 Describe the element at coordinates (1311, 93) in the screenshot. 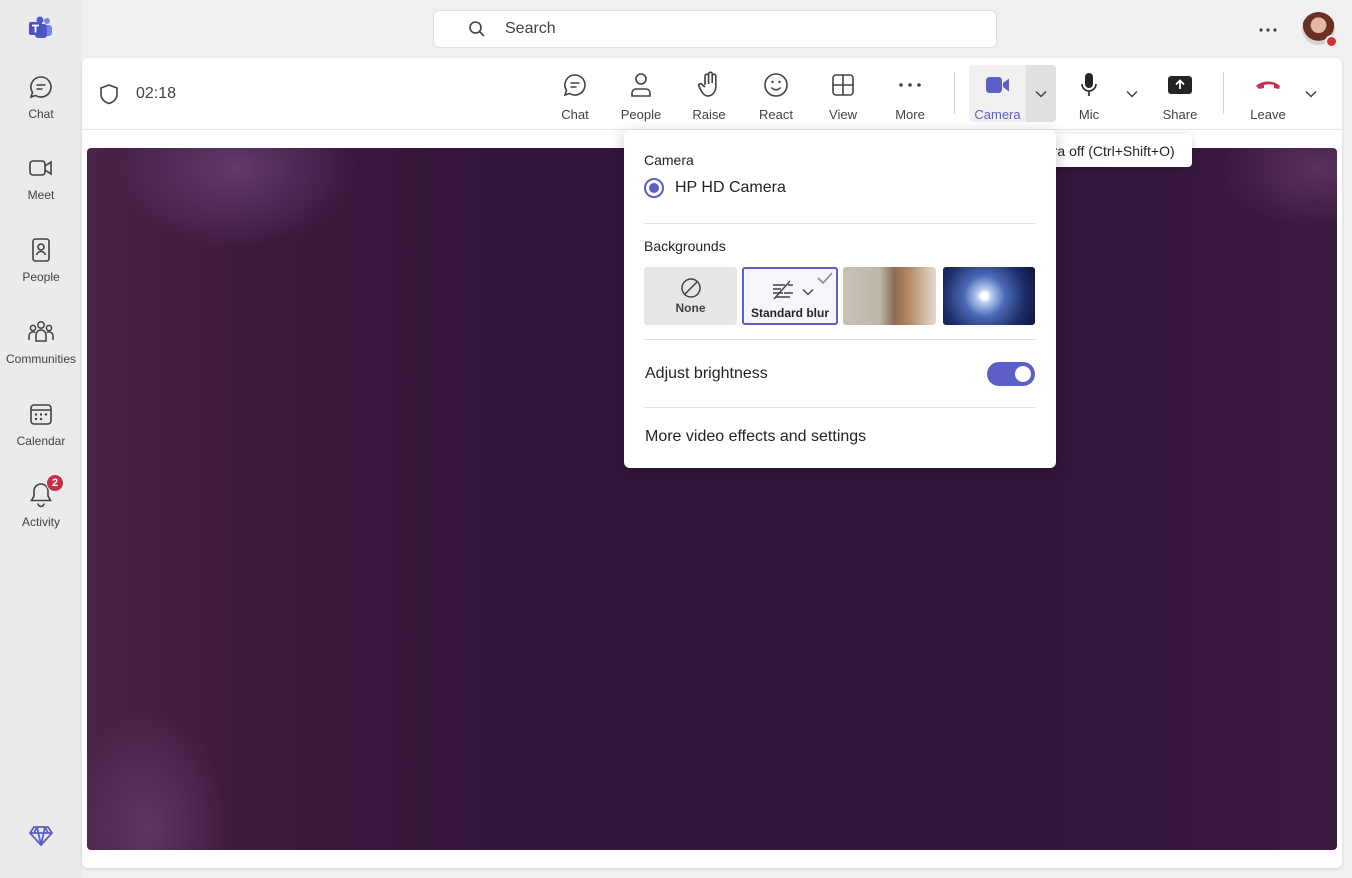

I see `leave-options-chevron-icon` at that location.